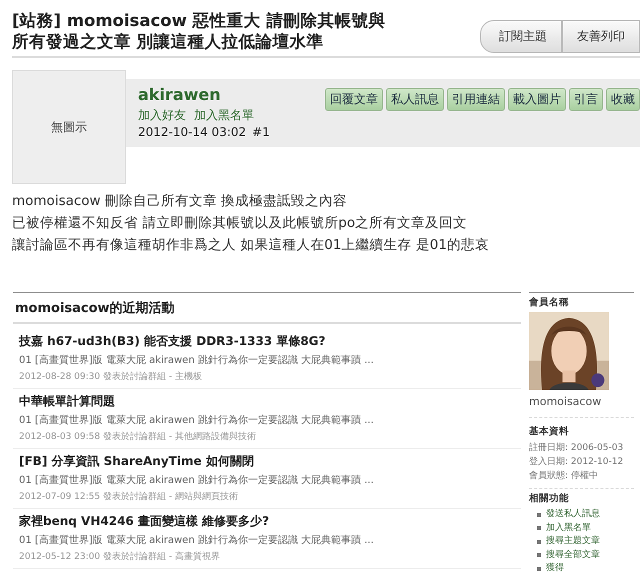 This screenshot has height=586, width=640. I want to click on post-number: #1, so click(261, 132).